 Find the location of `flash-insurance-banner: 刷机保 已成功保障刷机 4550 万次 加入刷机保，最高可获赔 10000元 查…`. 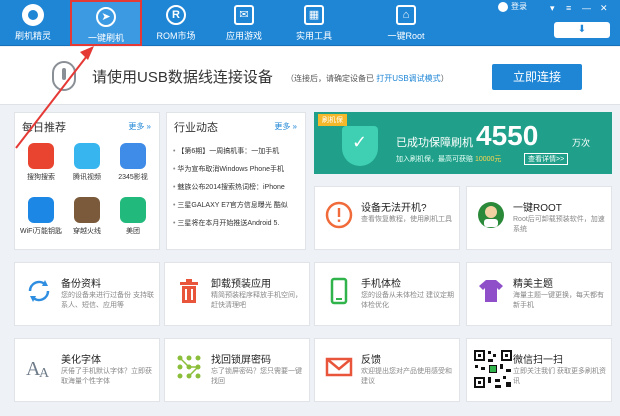

flash-insurance-banner: 刷机保 已成功保障刷机 4550 万次 加入刷机保，最高可获赔 10000元 查… is located at coordinates (463, 143).